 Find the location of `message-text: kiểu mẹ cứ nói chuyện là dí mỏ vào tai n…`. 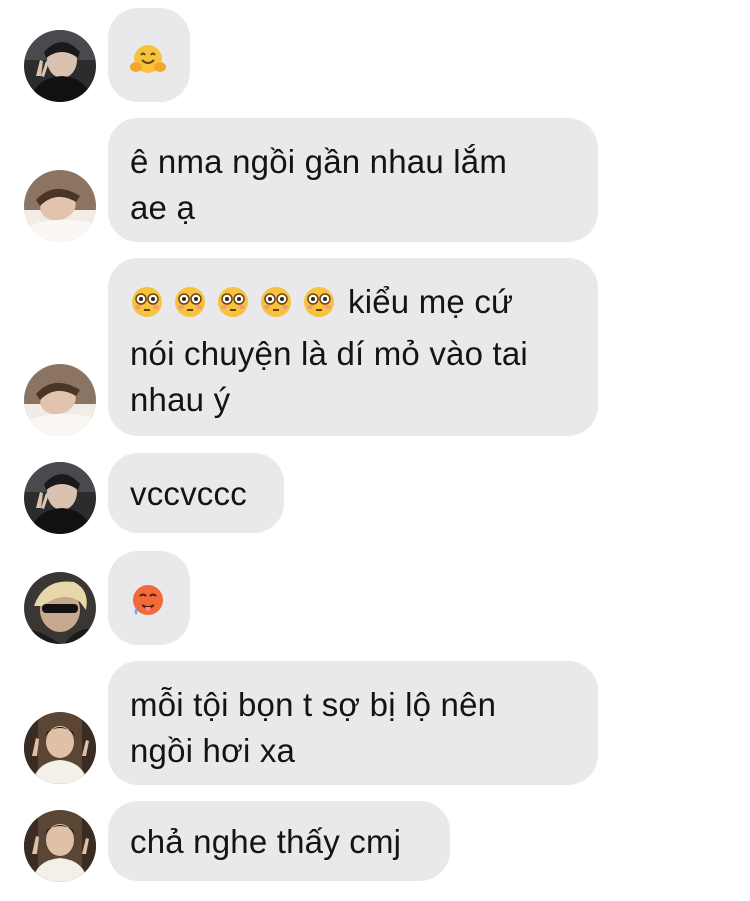

message-text: kiểu mẹ cứ nói chuyện là dí mỏ vào tai n… is located at coordinates (353, 351).